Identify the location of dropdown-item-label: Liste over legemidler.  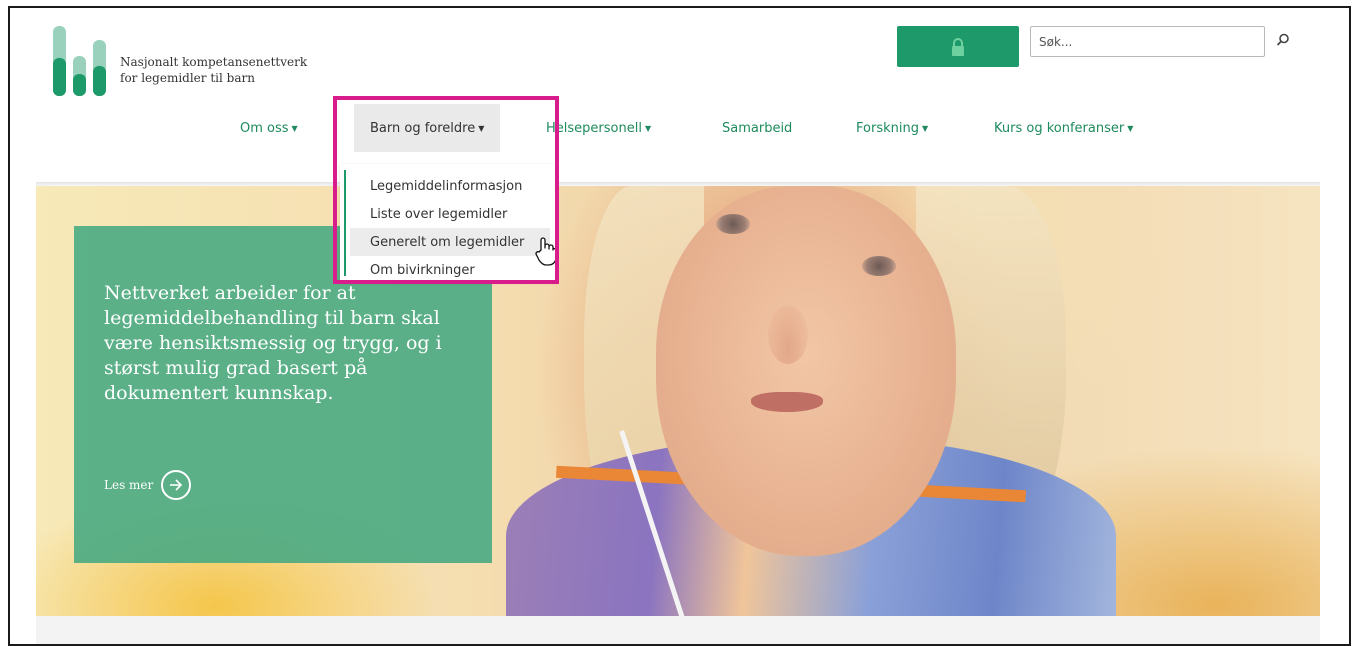
(439, 214).